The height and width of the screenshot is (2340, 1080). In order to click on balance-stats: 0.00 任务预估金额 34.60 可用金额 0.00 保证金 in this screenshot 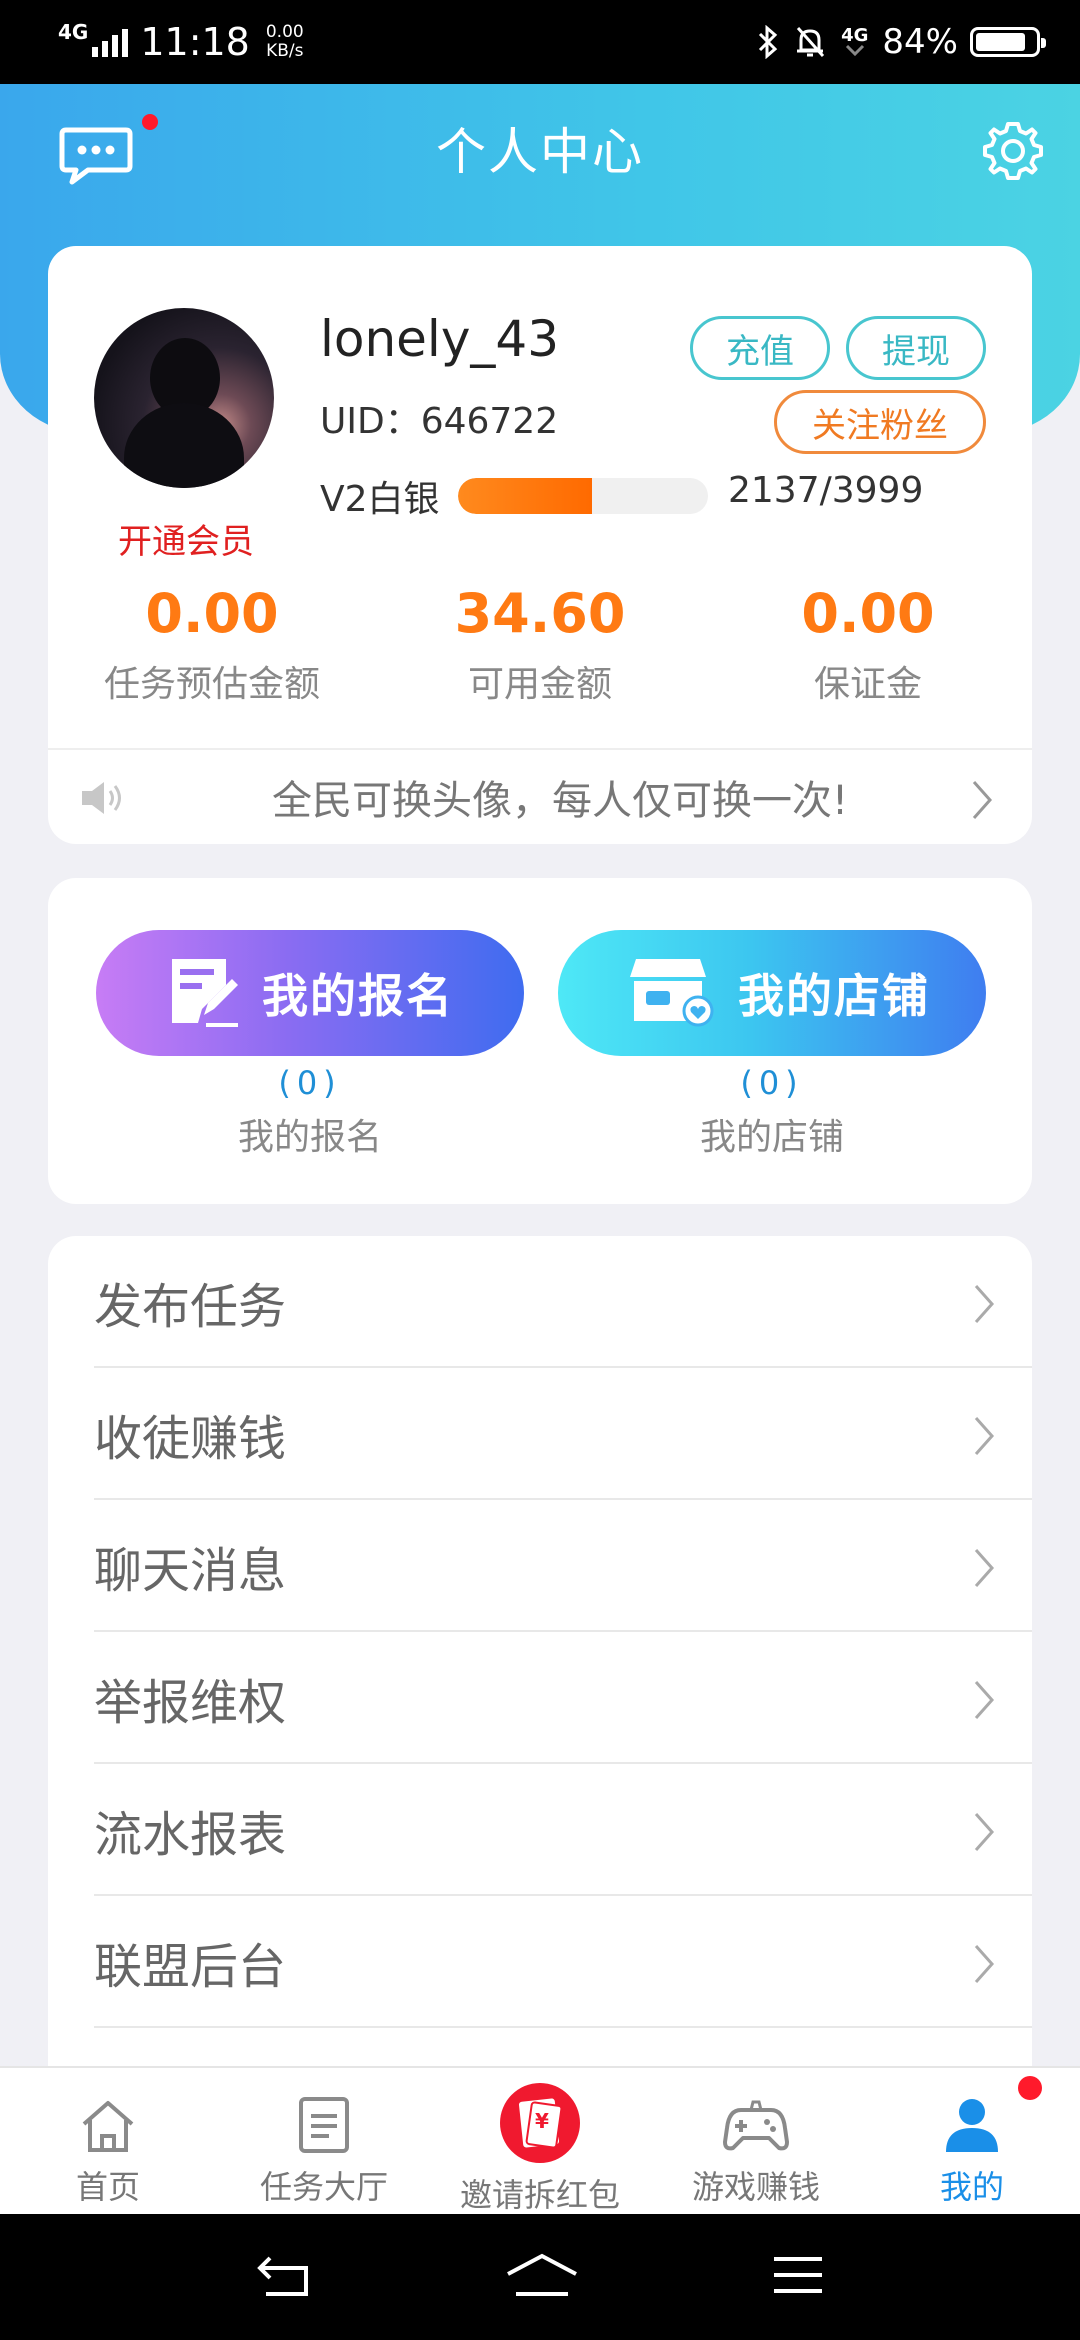, I will do `click(540, 645)`.